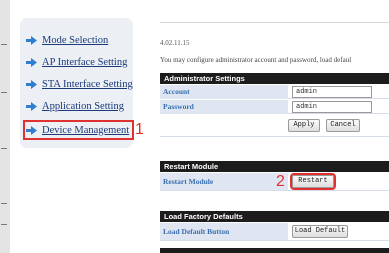  Describe the element at coordinates (274, 250) in the screenshot. I see `next-section-header` at that location.